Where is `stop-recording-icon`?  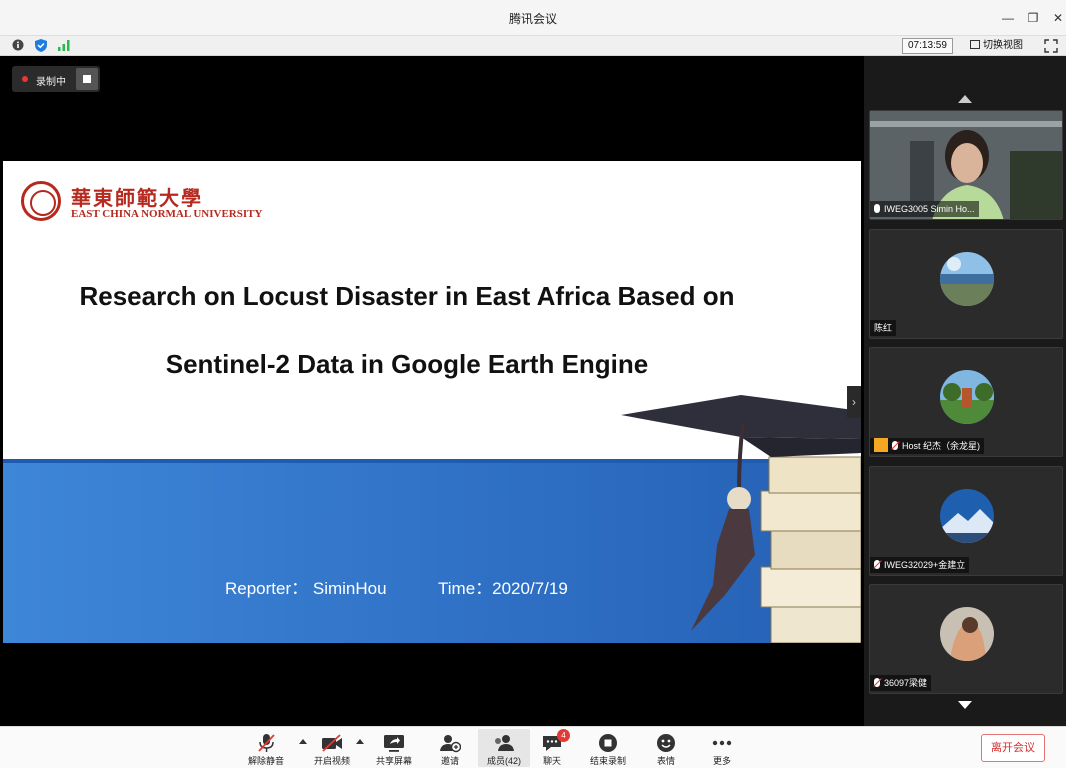
stop-recording-icon is located at coordinates (608, 743).